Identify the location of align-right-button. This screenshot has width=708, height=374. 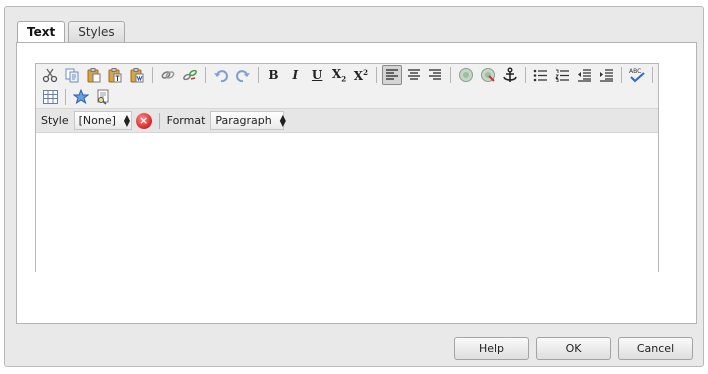
(435, 75).